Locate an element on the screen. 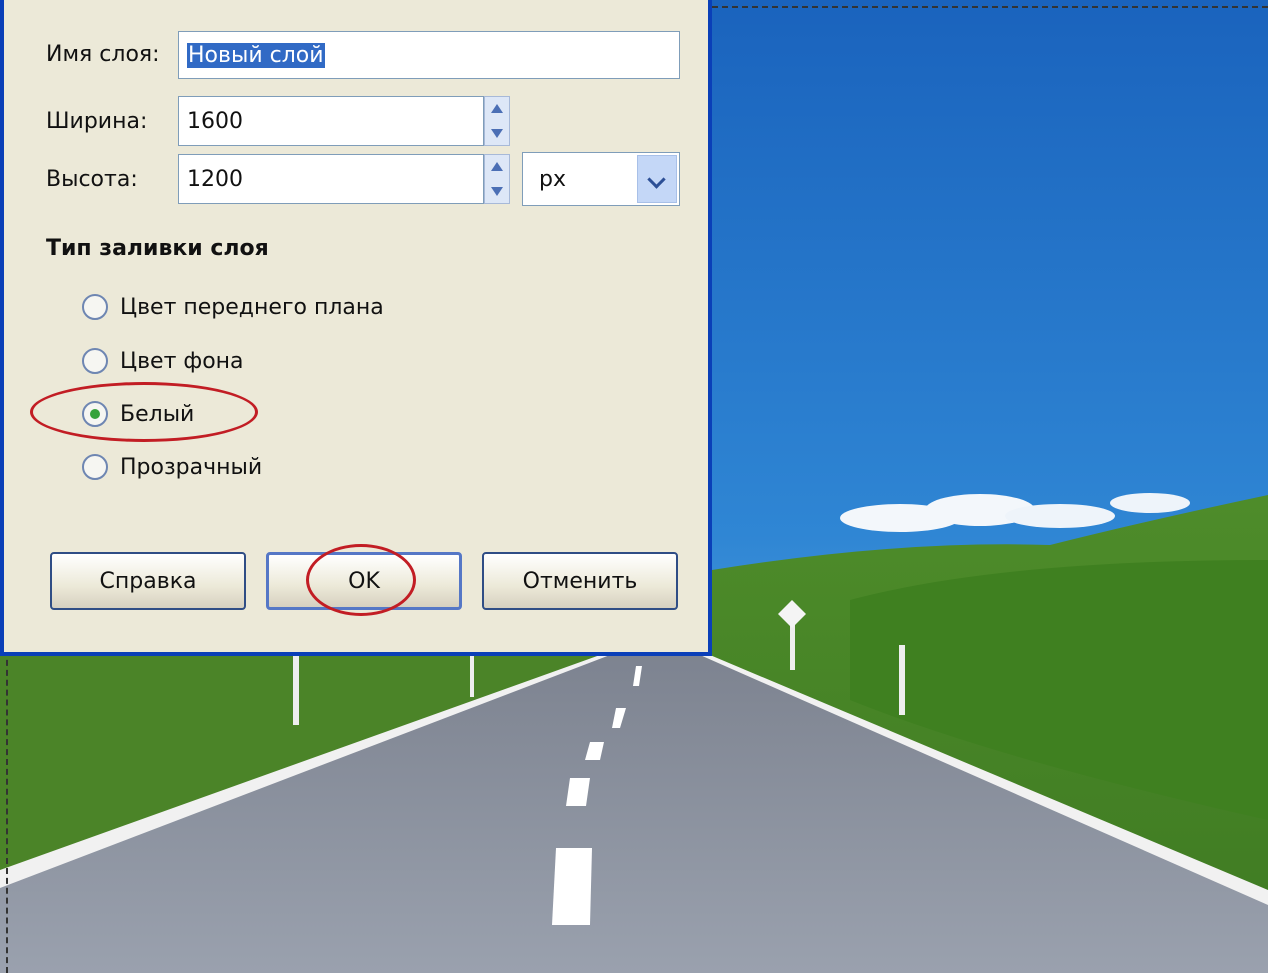 The image size is (1268, 973). chevron-down-icon is located at coordinates (657, 179).